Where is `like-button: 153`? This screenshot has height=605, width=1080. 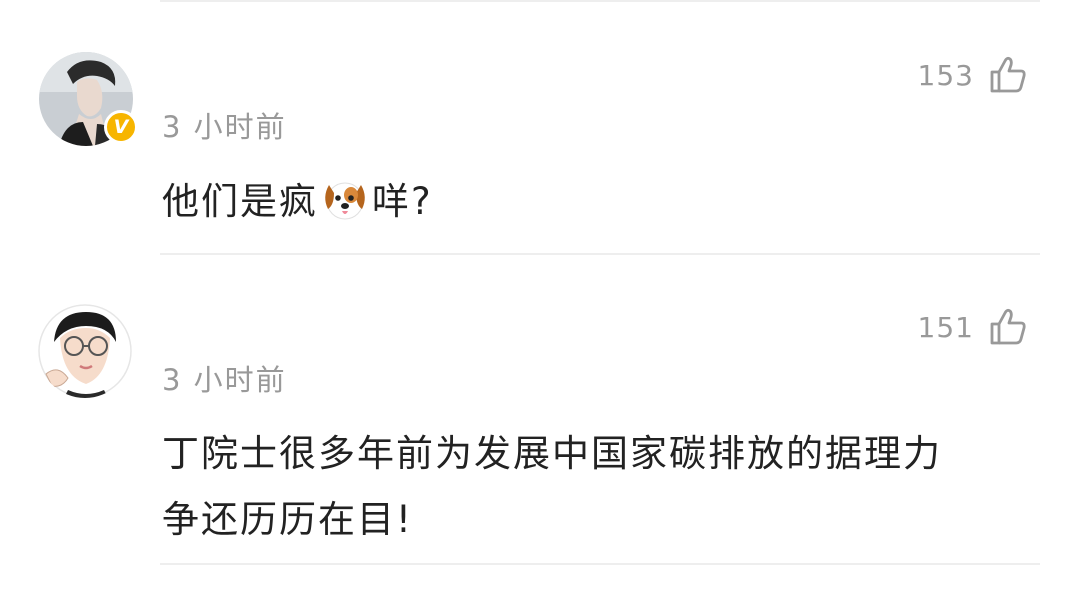
like-button: 153 is located at coordinates (973, 75).